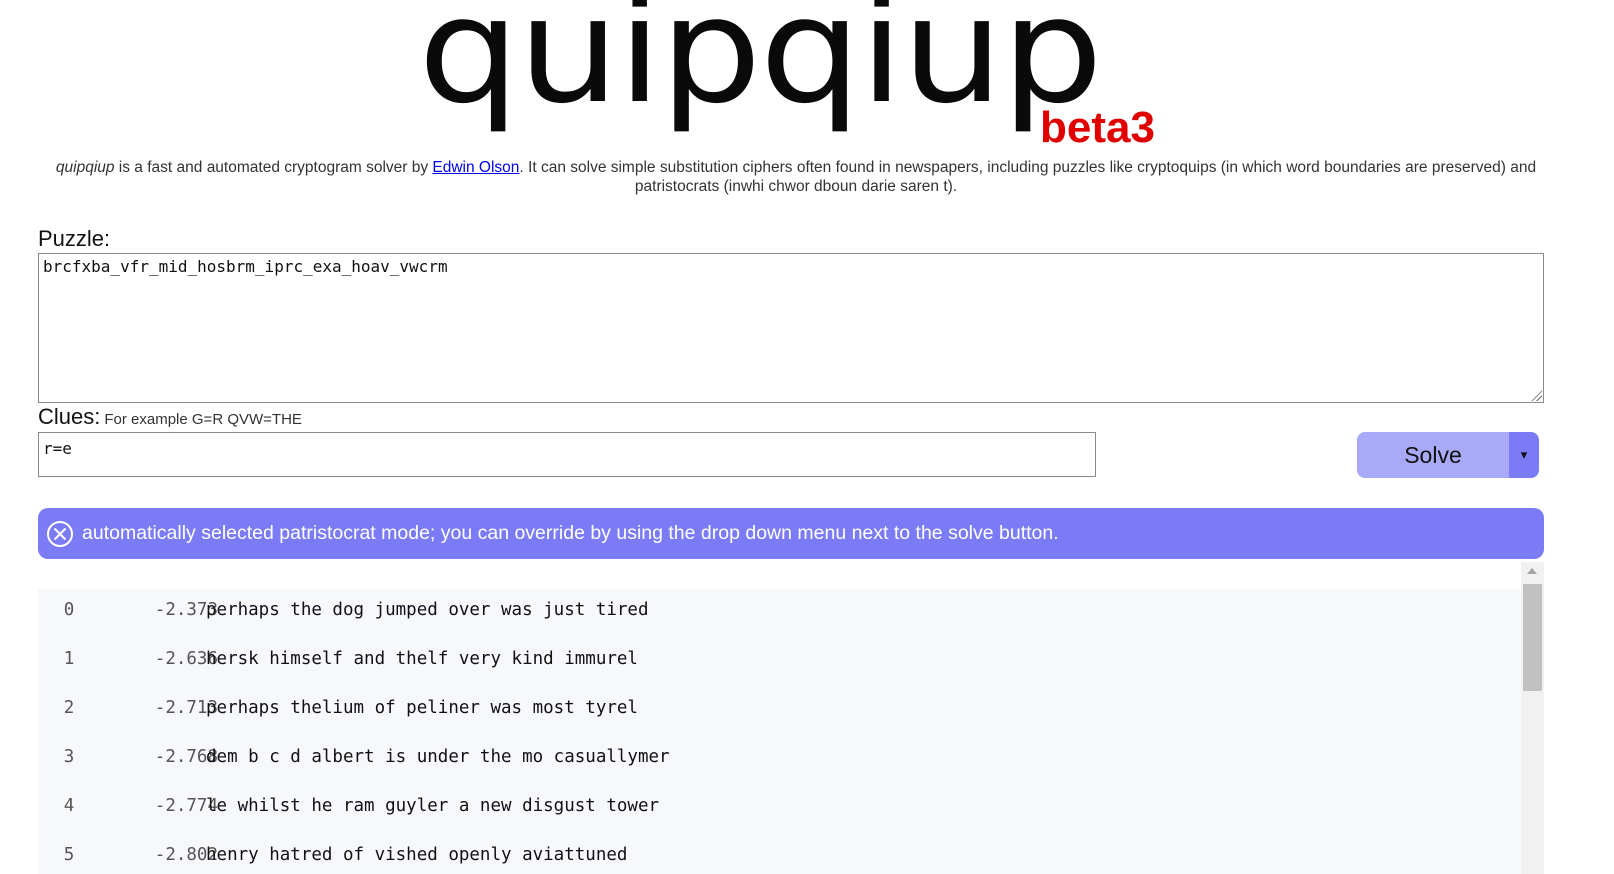 Image resolution: width=1614 pixels, height=874 pixels. I want to click on clues-hint: For example G=R QVW=THE, so click(203, 419).